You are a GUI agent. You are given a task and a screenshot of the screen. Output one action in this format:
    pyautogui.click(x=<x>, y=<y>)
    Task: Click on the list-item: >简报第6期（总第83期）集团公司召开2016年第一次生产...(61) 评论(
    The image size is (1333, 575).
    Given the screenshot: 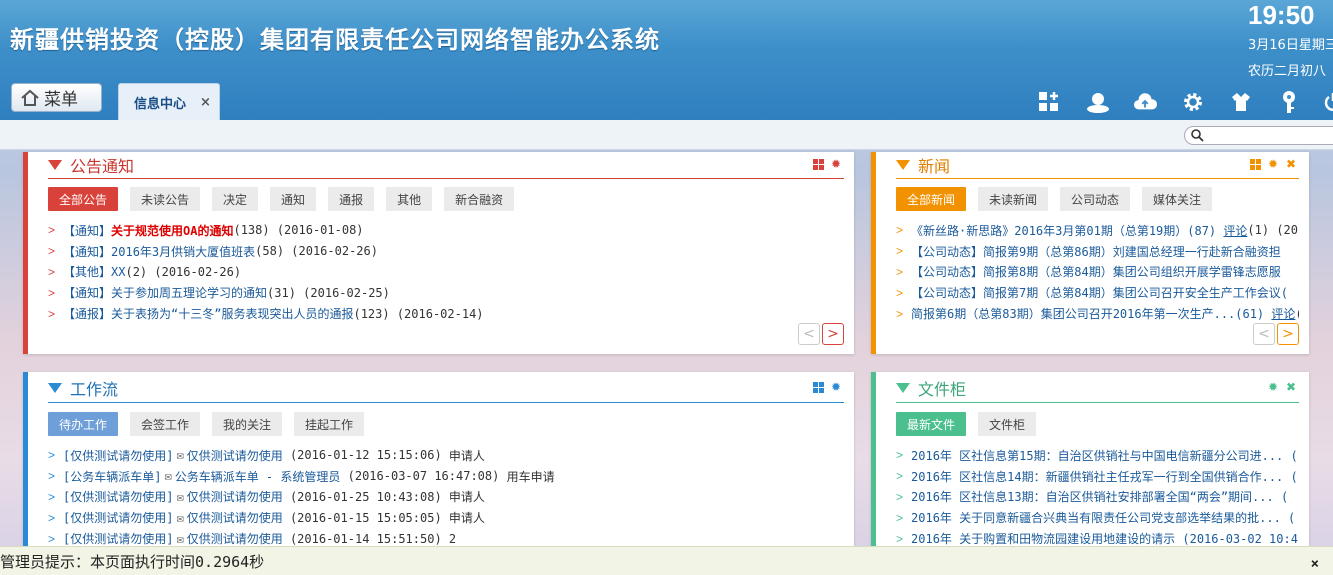 What is the action you would take?
    pyautogui.click(x=1097, y=313)
    